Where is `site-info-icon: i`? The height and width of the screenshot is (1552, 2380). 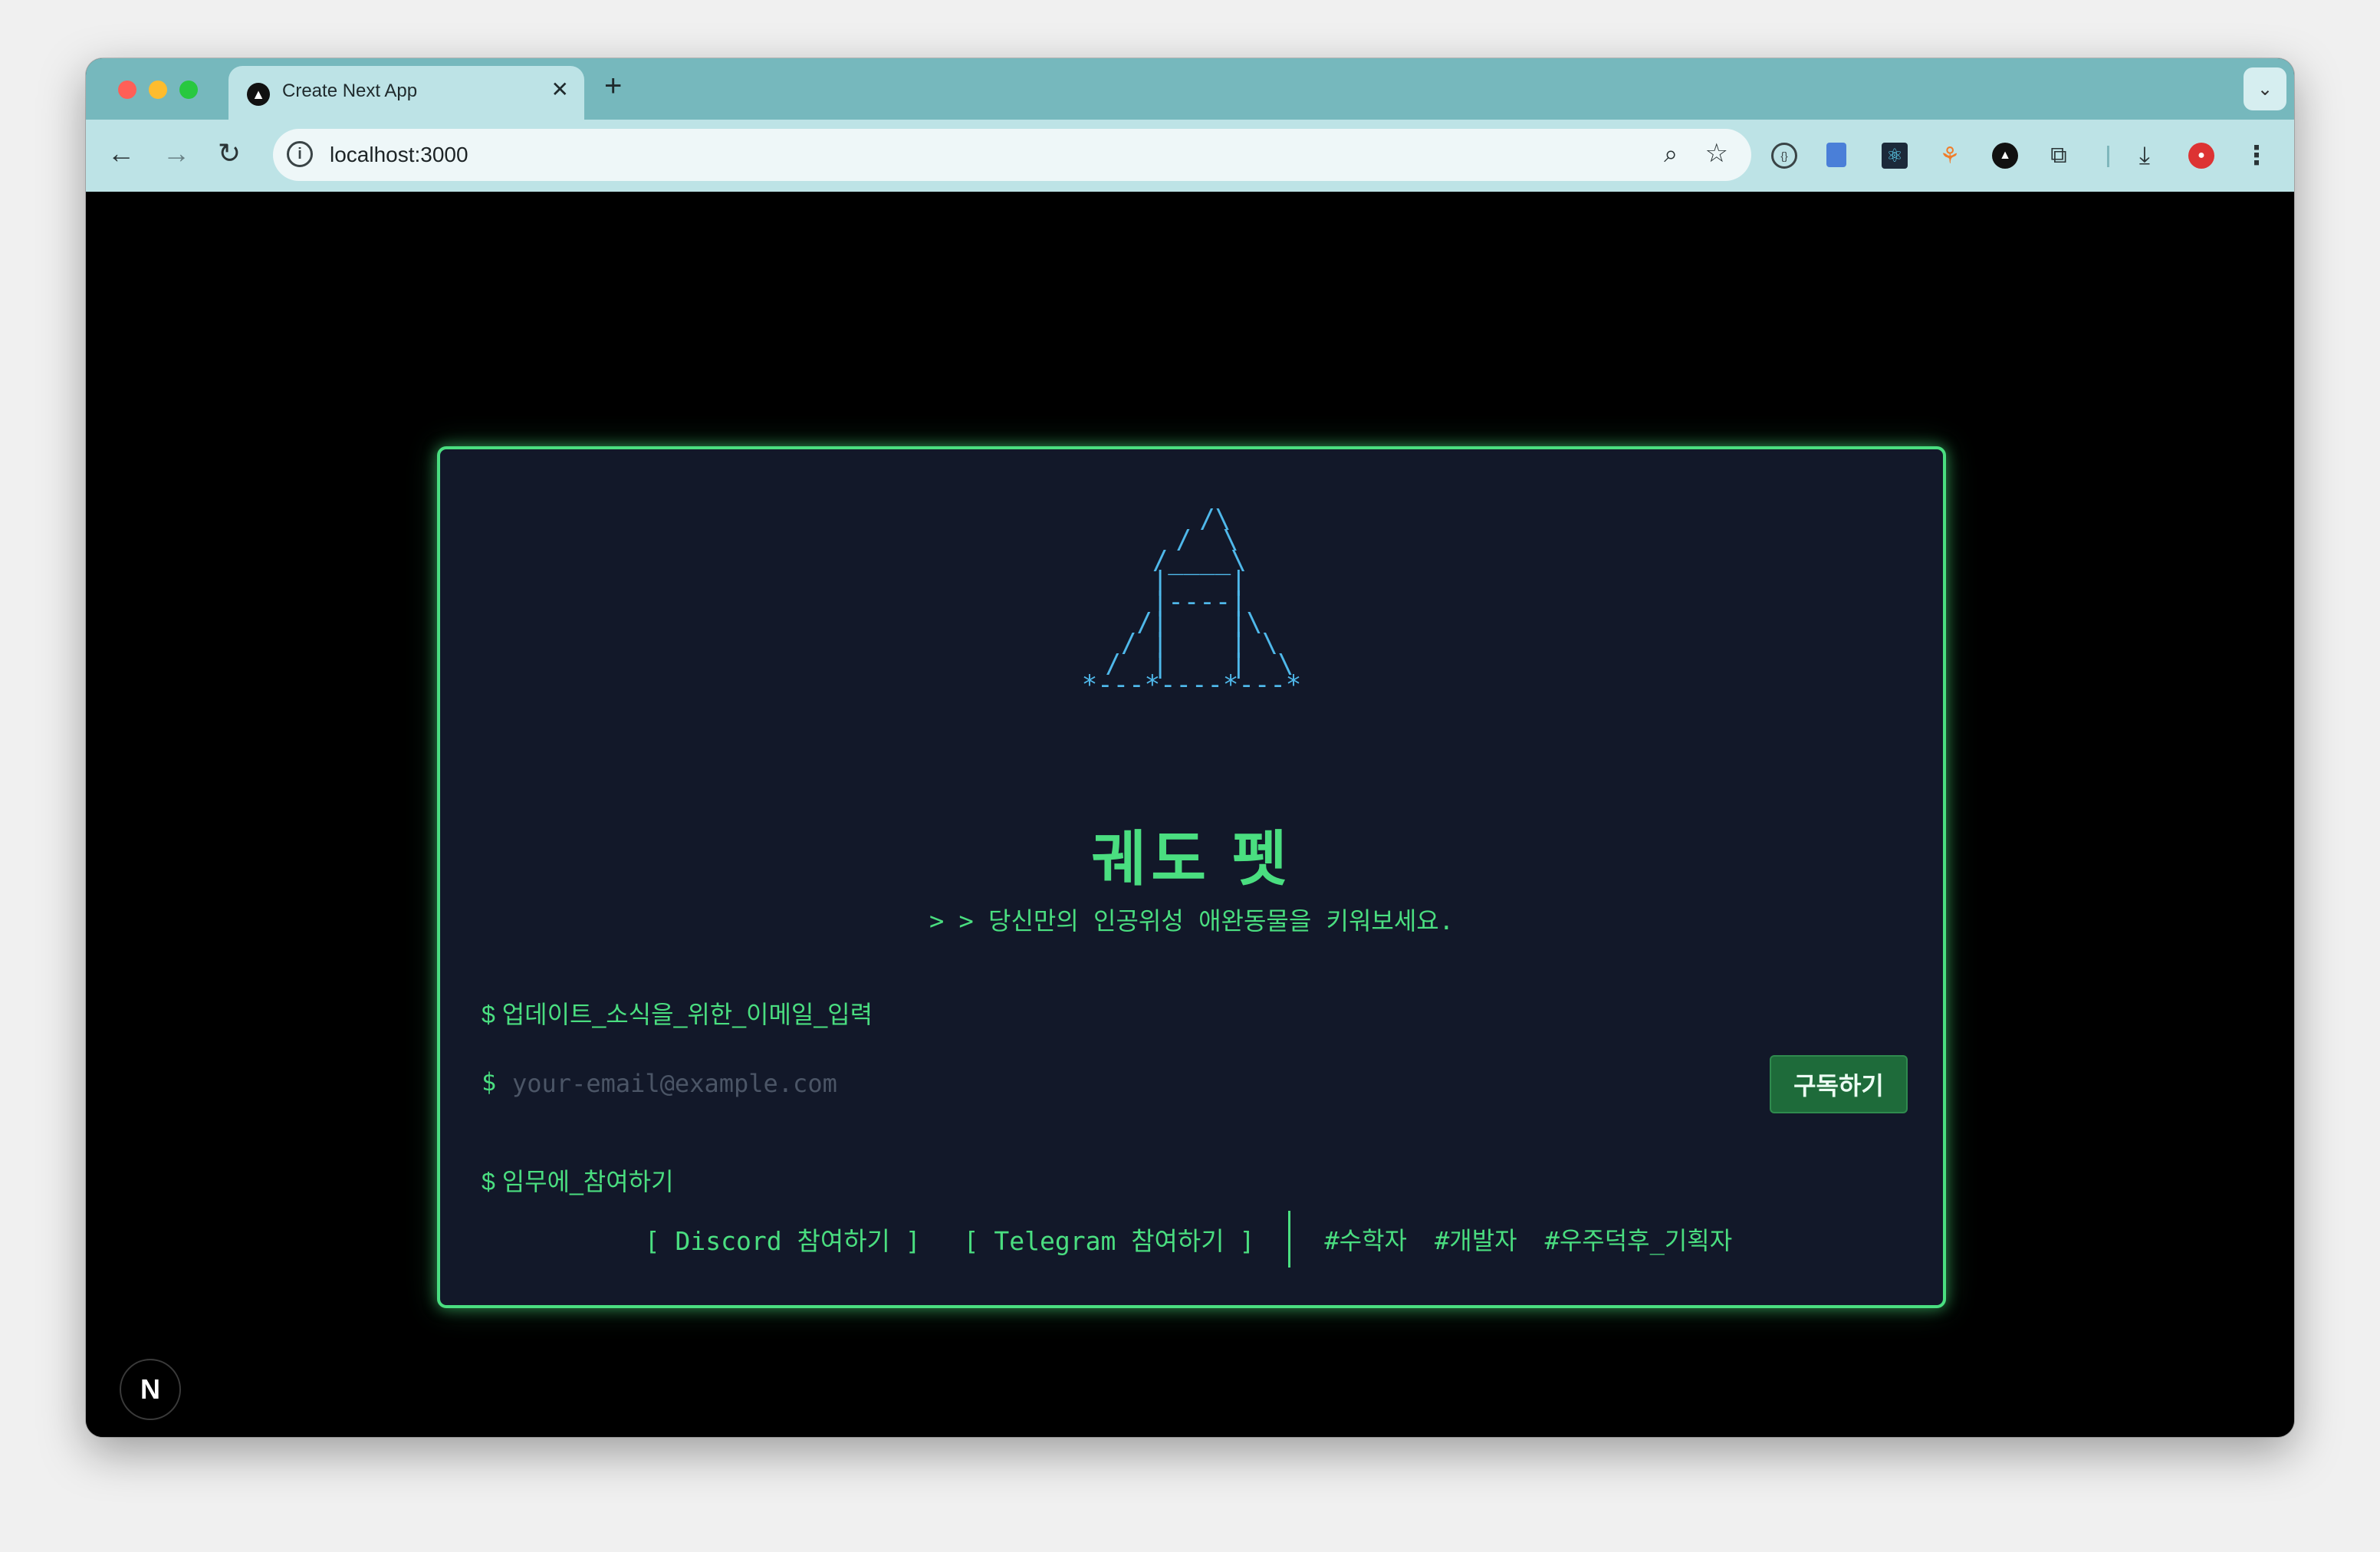 site-info-icon: i is located at coordinates (300, 154).